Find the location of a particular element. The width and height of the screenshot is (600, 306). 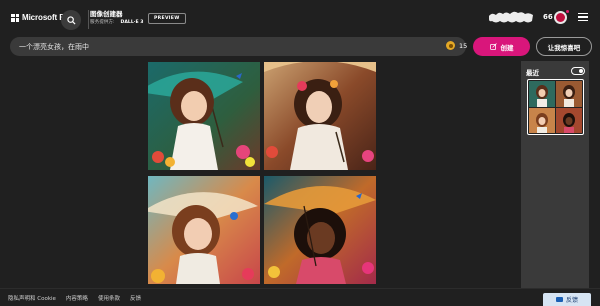

rewards-medal-icon is located at coordinates (560, 17).